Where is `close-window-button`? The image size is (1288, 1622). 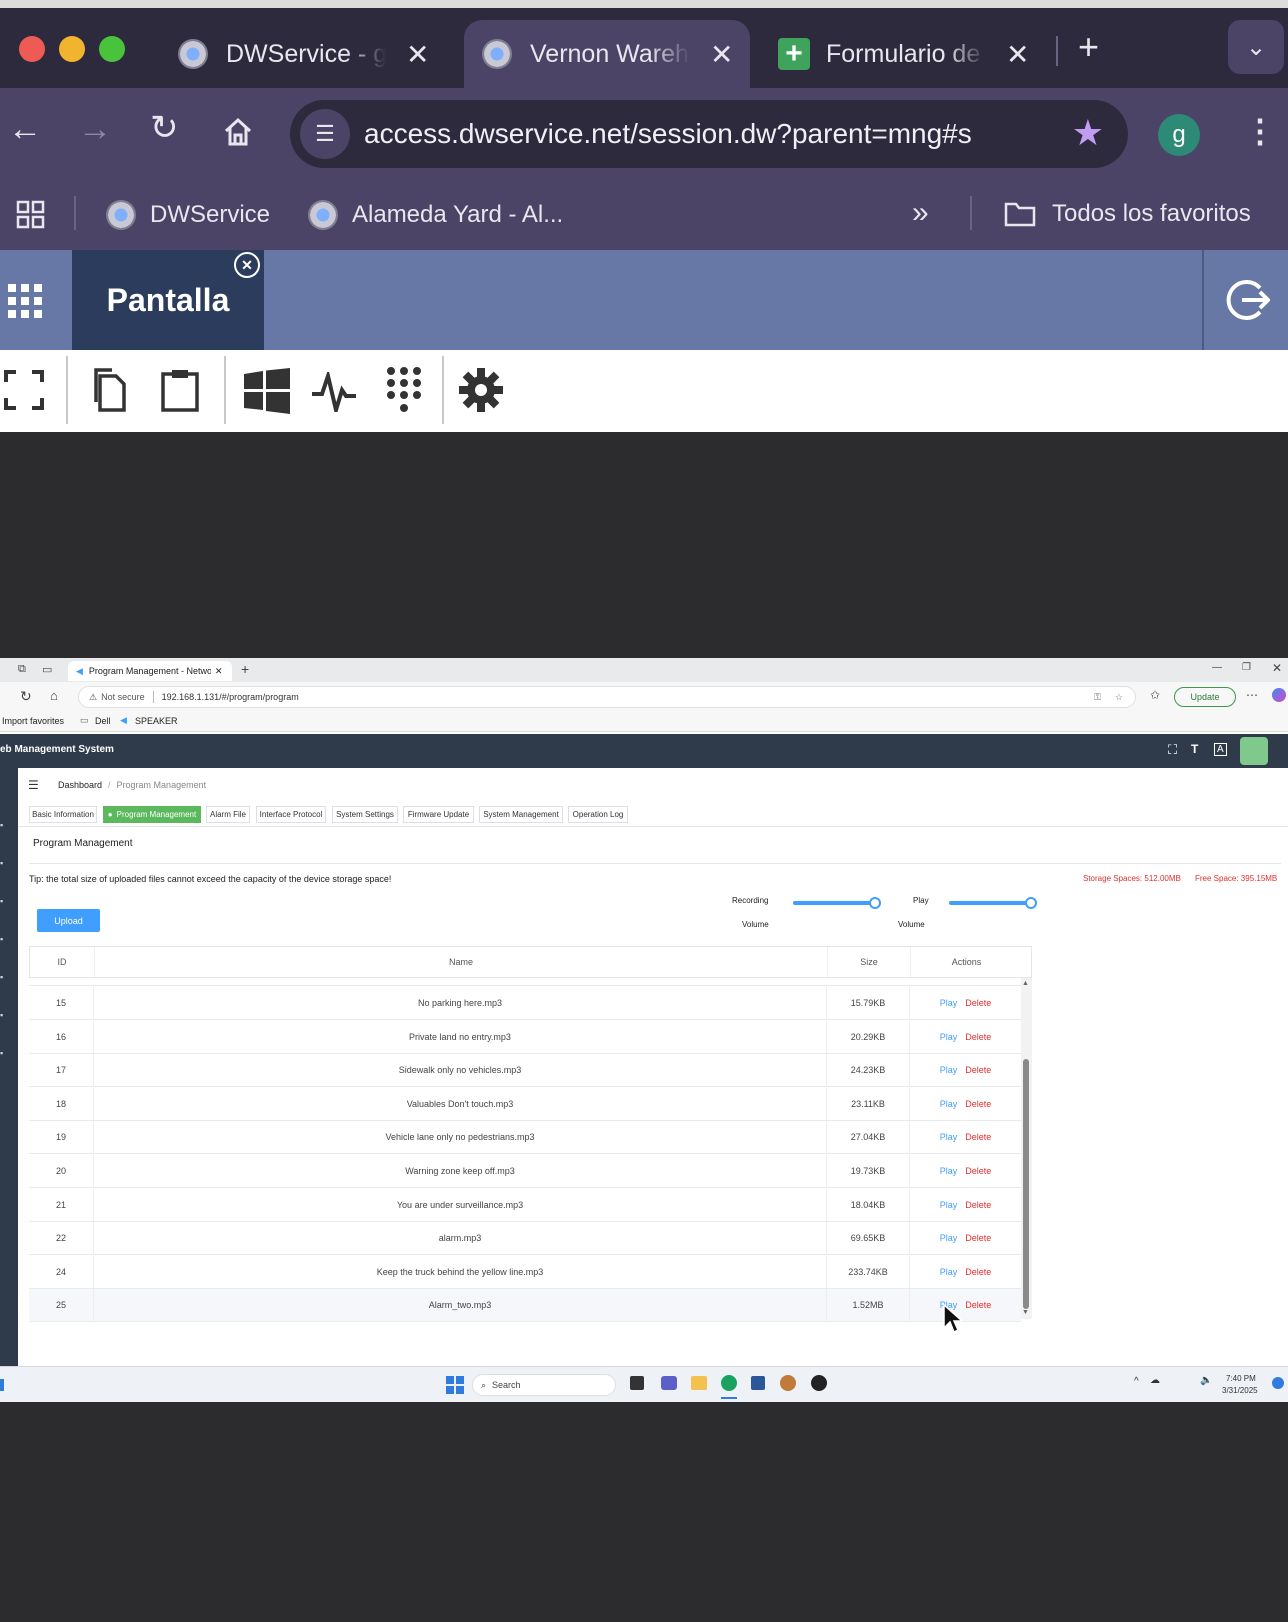 close-window-button is located at coordinates (32, 49).